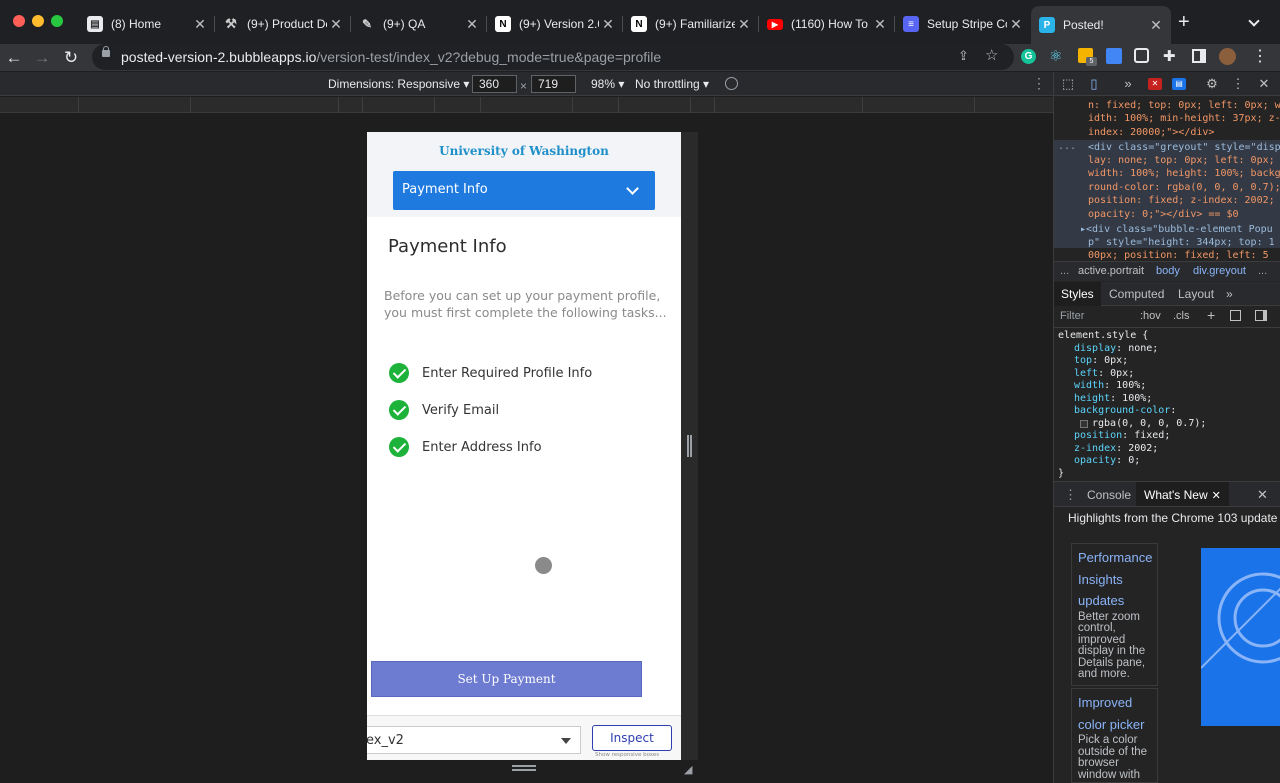 This screenshot has height=783, width=1280. I want to click on close-drawer-icon: ✕, so click(1262, 495).